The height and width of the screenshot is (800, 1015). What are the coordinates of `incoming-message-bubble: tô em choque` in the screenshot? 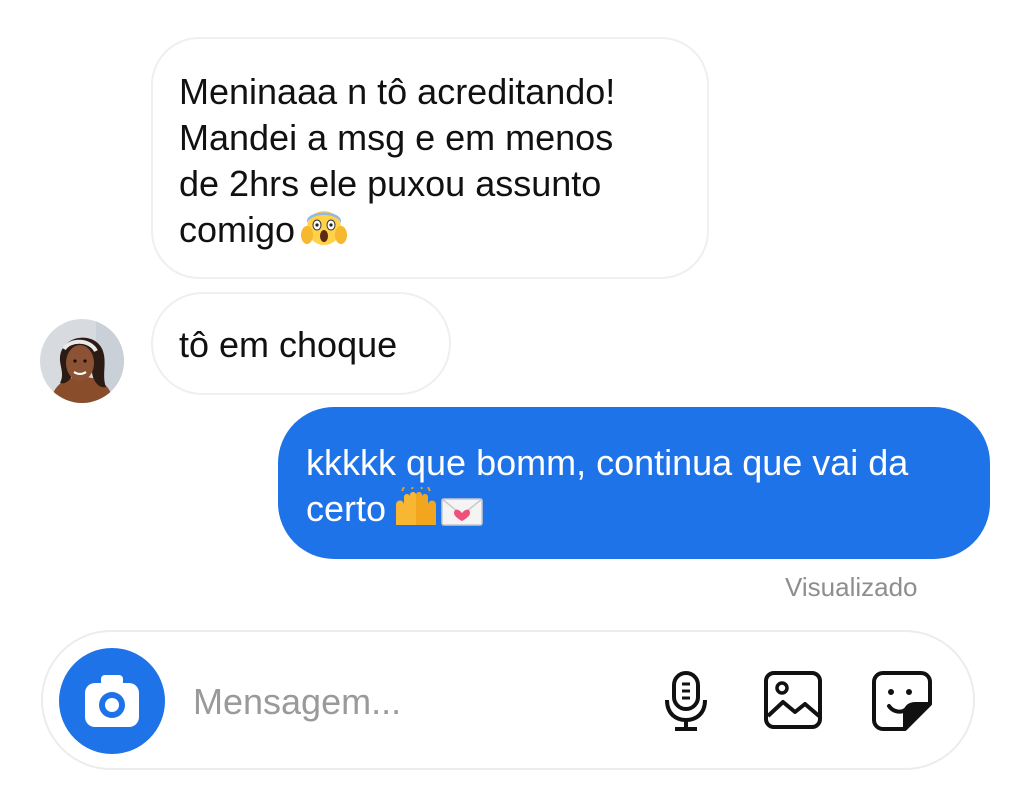 It's located at (301, 343).